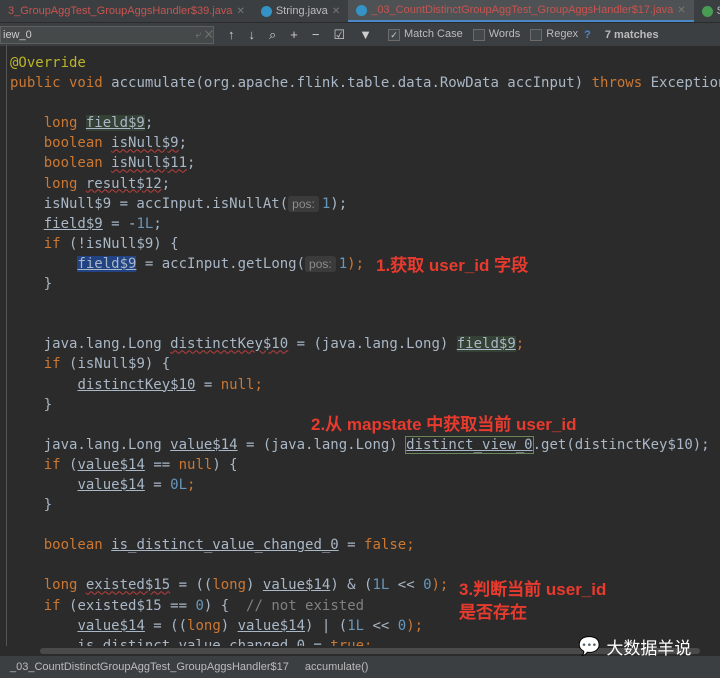 Image resolution: width=720 pixels, height=678 pixels. I want to click on words-label: Words, so click(504, 34).